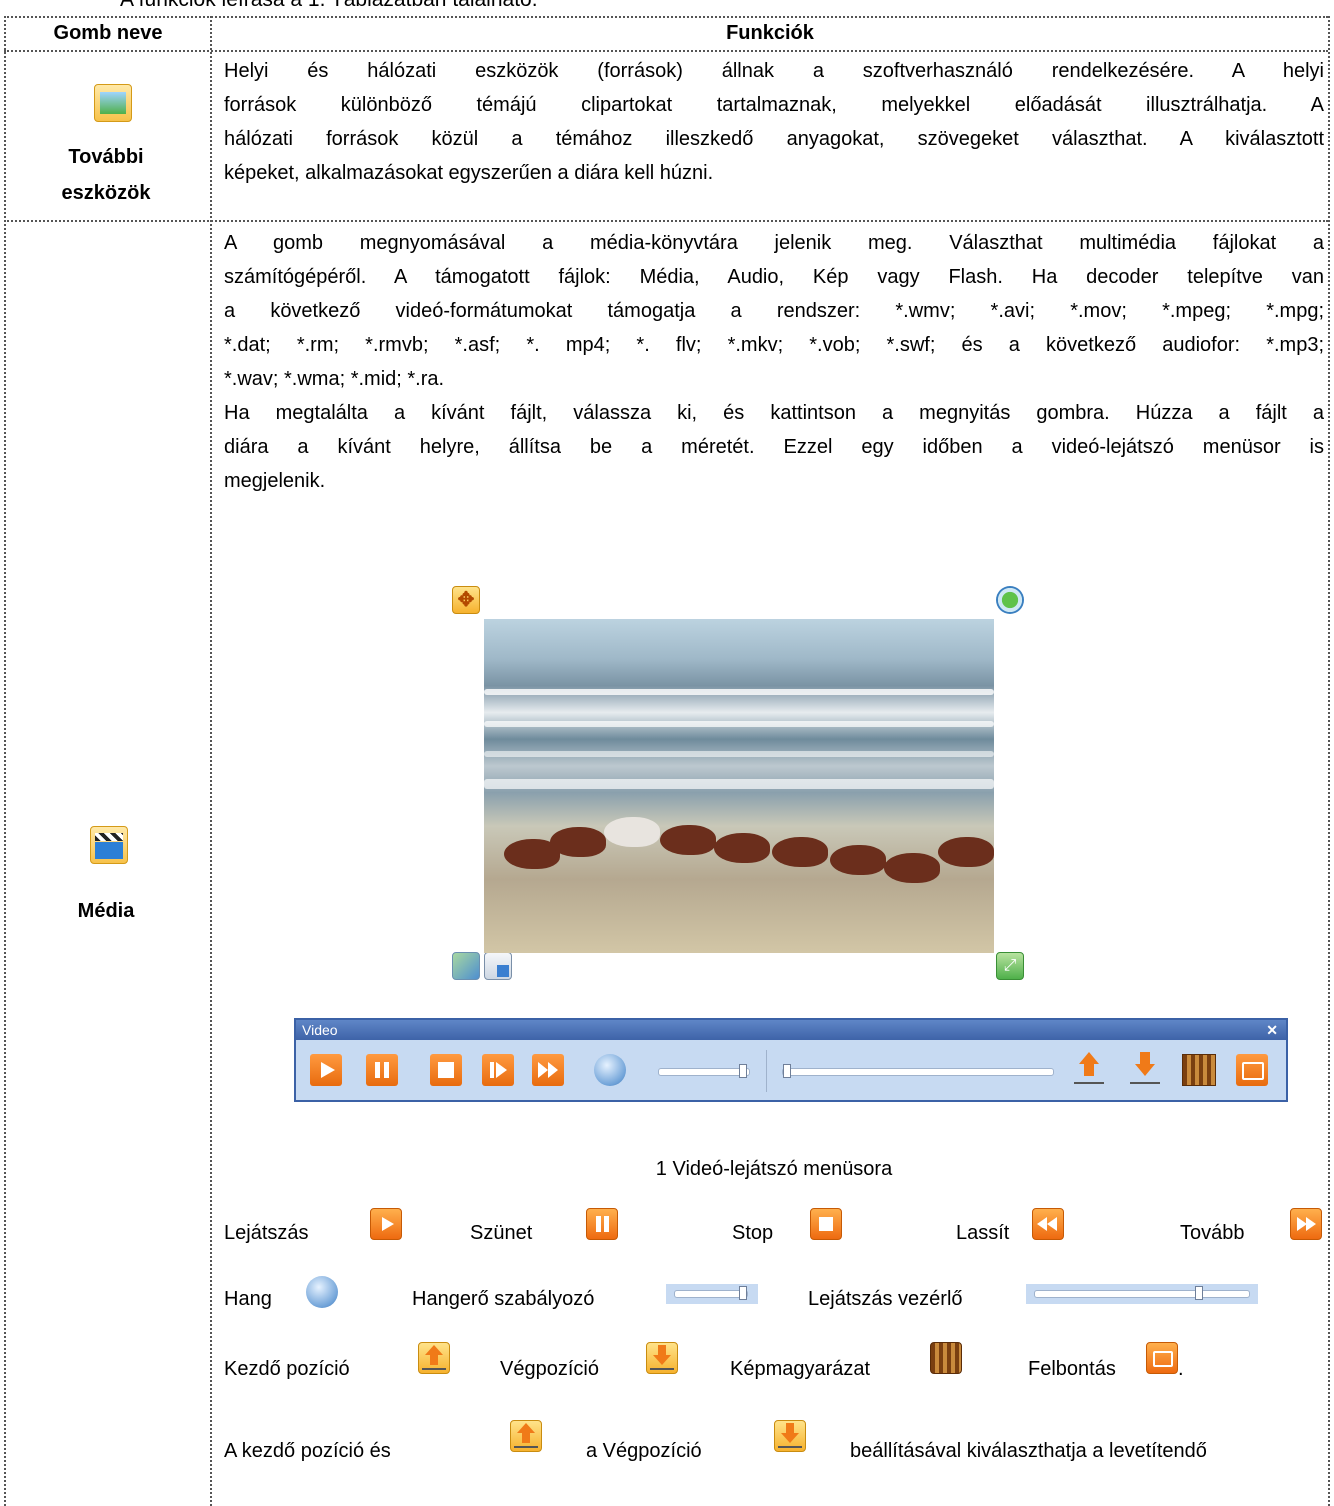 This screenshot has width=1334, height=1506. I want to click on row2-line: *.wav; *.wma; *.mid; *.ra., so click(334, 379).